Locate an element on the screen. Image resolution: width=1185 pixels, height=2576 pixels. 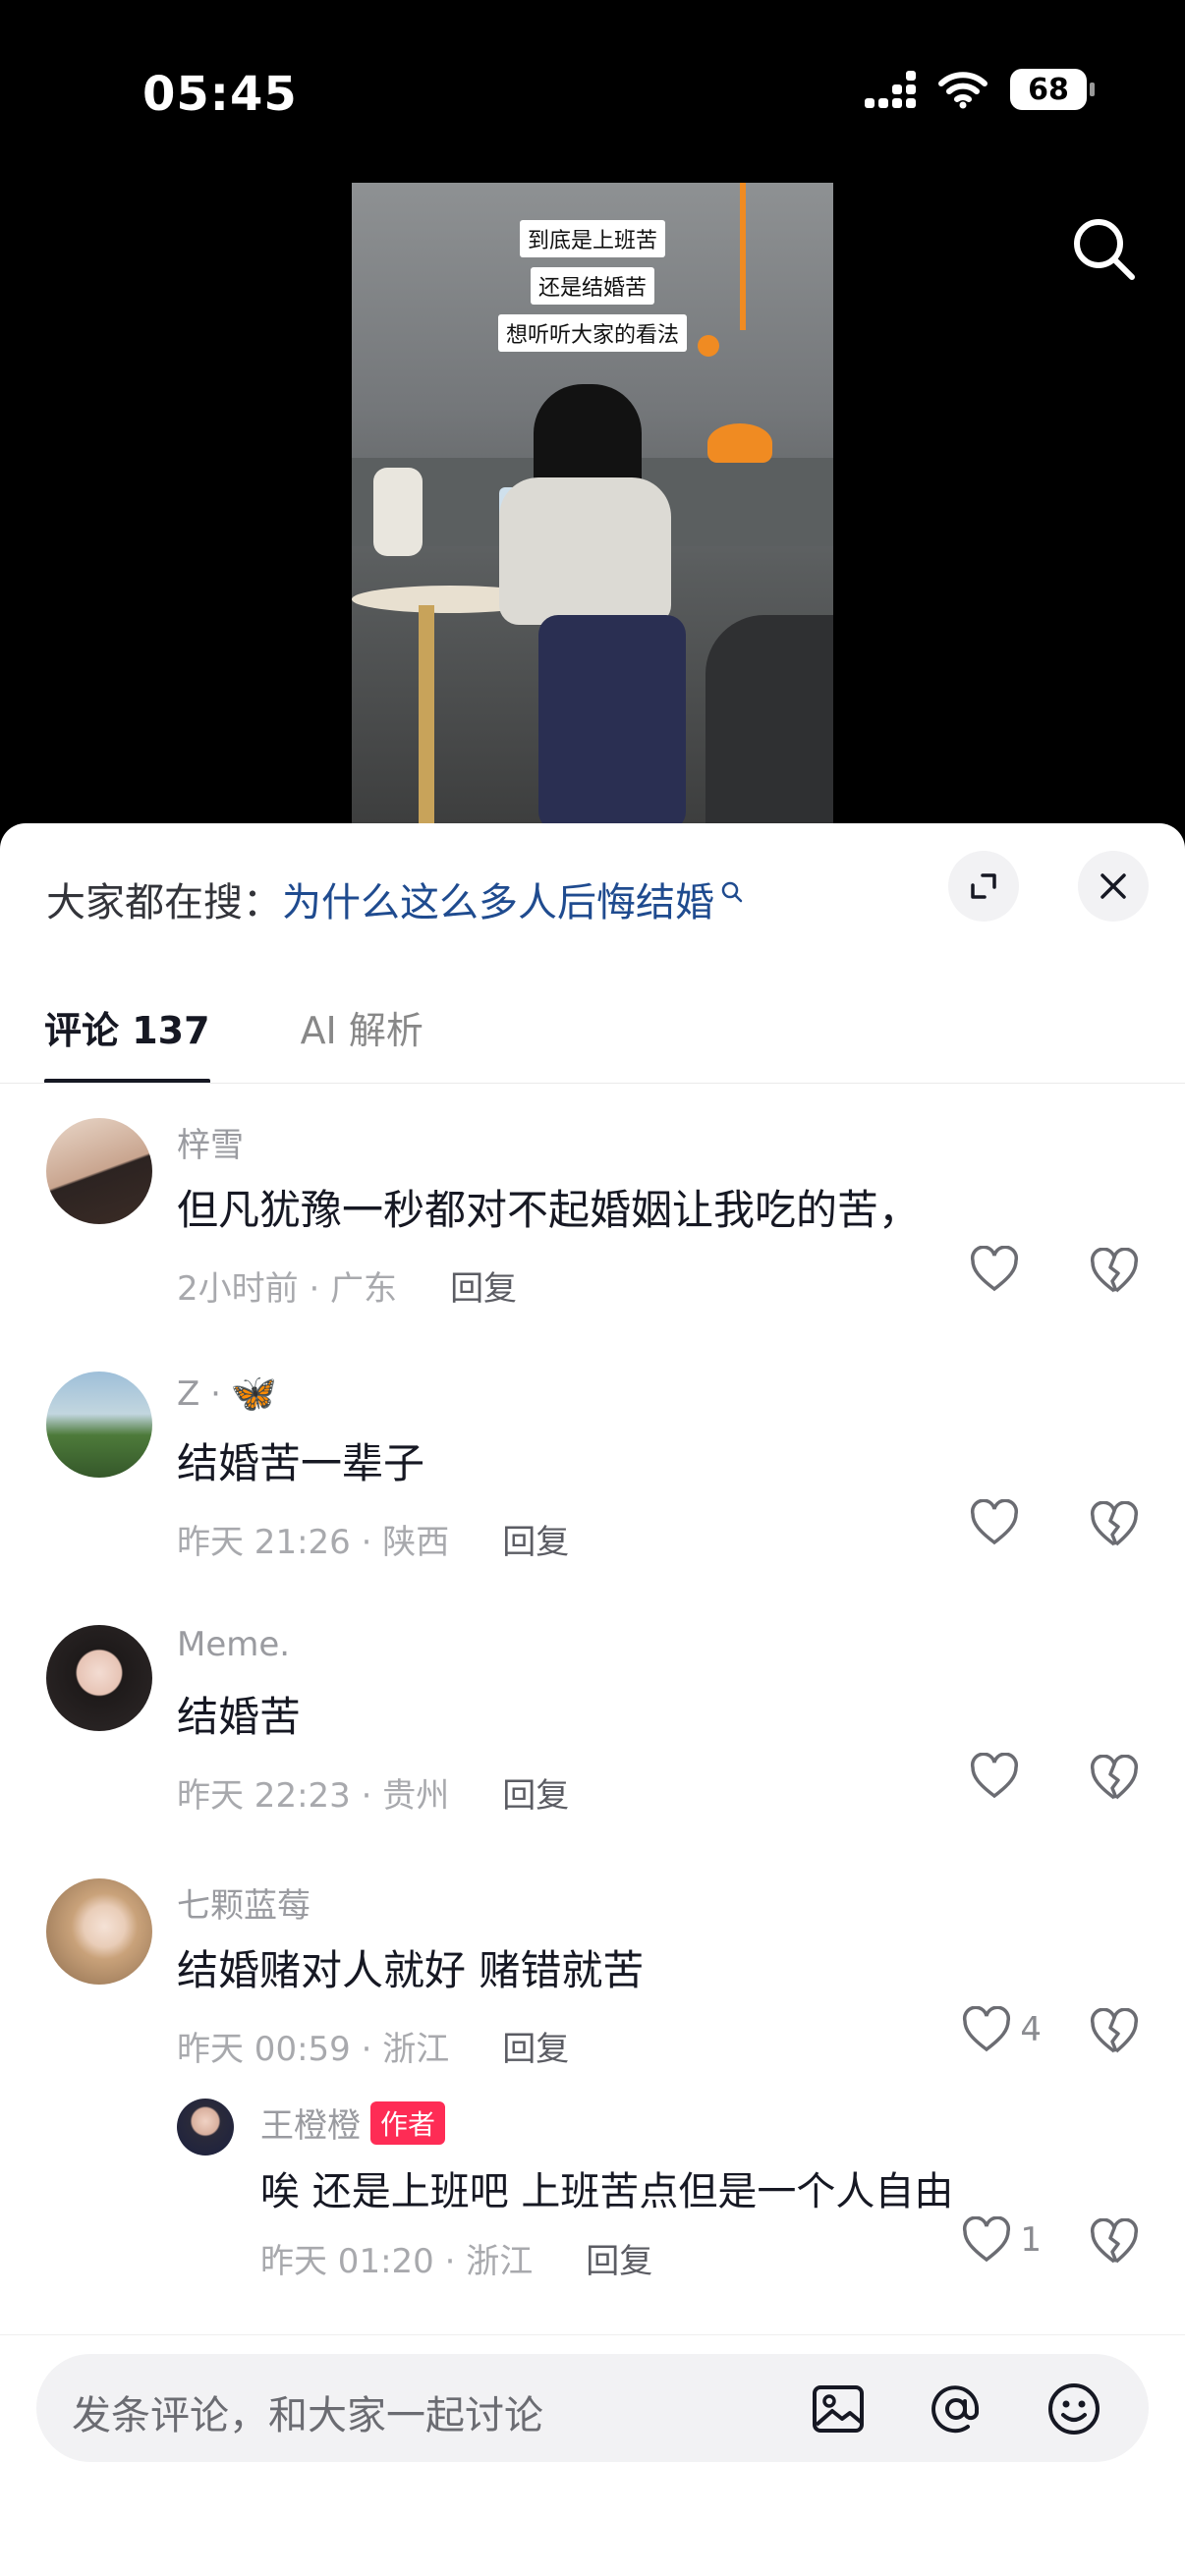
expand-icon is located at coordinates (984, 886).